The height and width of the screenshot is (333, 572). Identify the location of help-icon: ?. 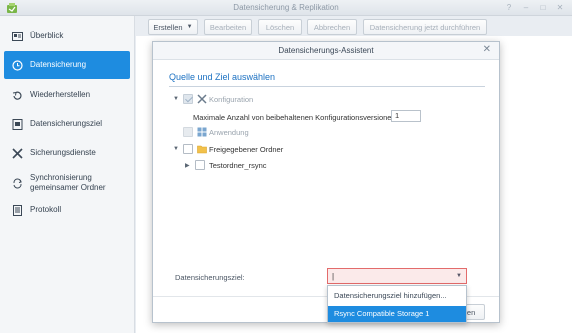
(509, 8).